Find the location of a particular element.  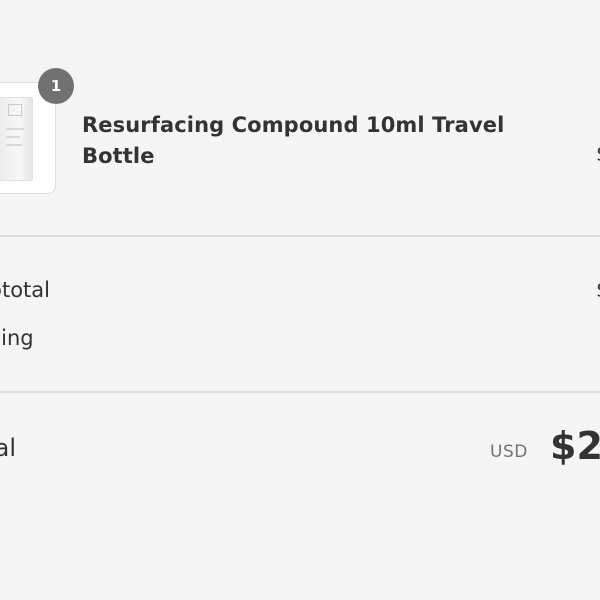

quantity-badge: 1 is located at coordinates (56, 86).